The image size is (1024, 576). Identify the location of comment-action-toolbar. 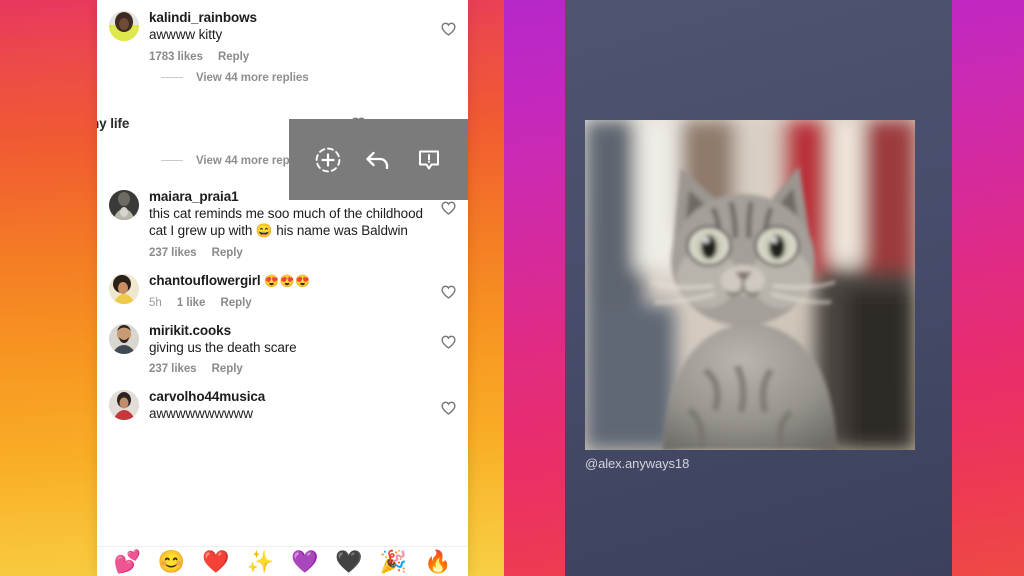
(378, 159).